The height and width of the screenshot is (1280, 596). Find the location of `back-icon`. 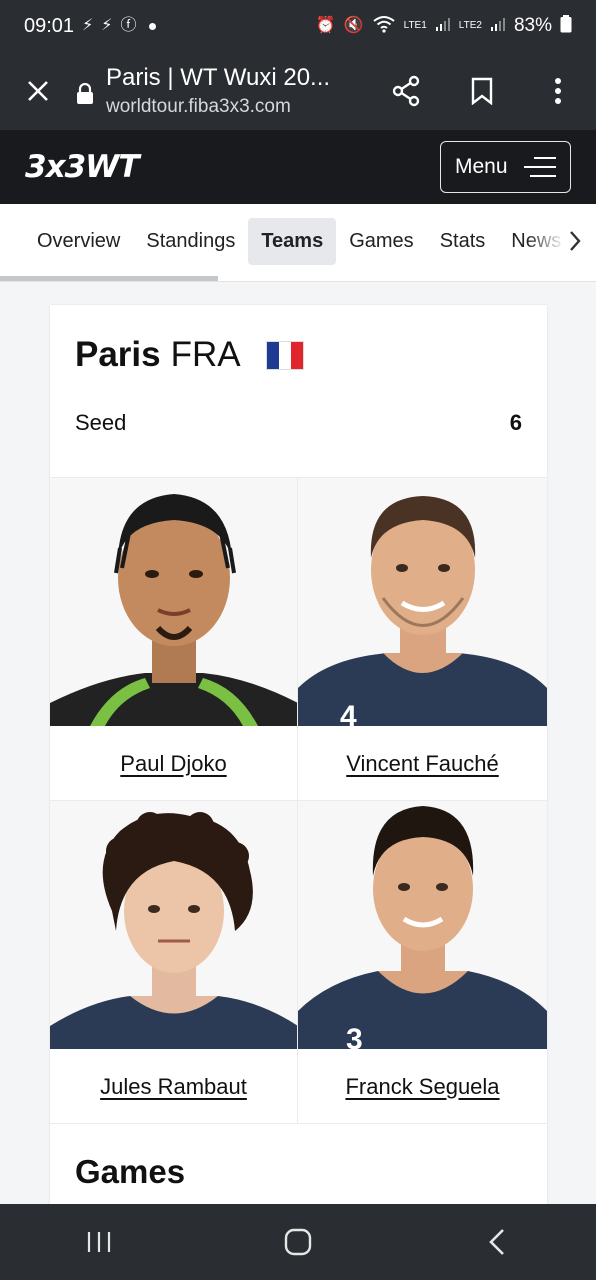

back-icon is located at coordinates (496, 1242).